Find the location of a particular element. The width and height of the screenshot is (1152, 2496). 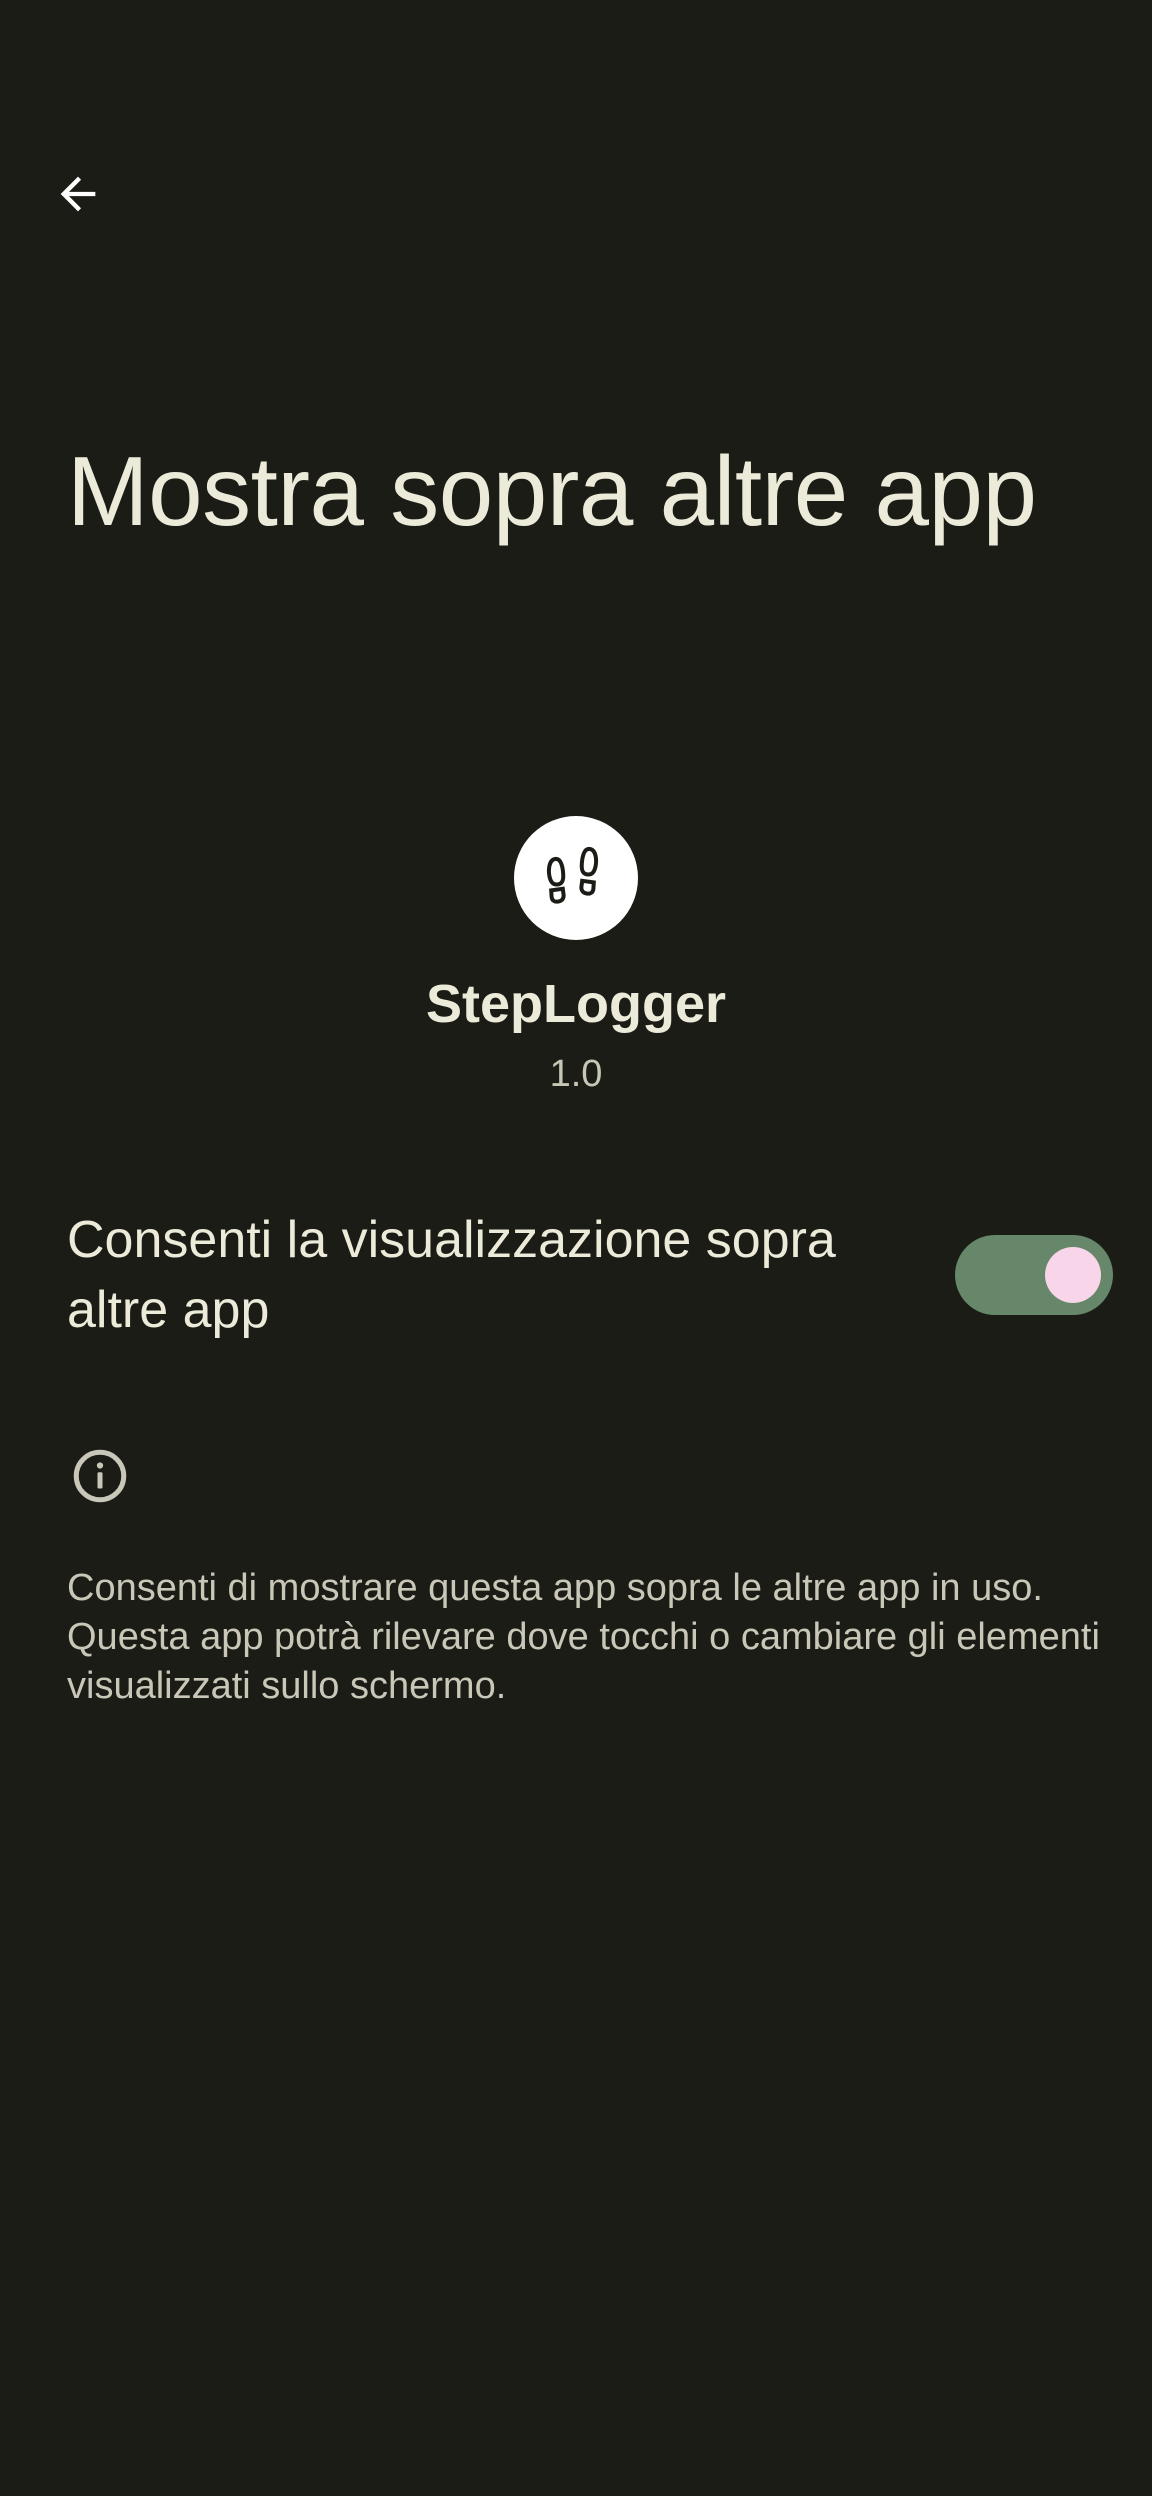

app-icon is located at coordinates (576, 878).